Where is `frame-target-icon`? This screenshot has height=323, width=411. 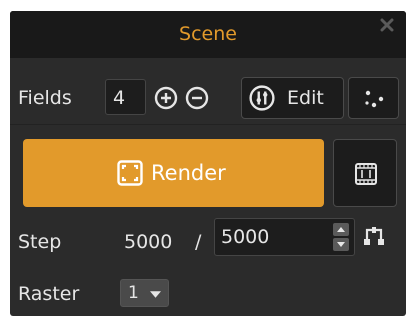
frame-target-icon is located at coordinates (130, 173).